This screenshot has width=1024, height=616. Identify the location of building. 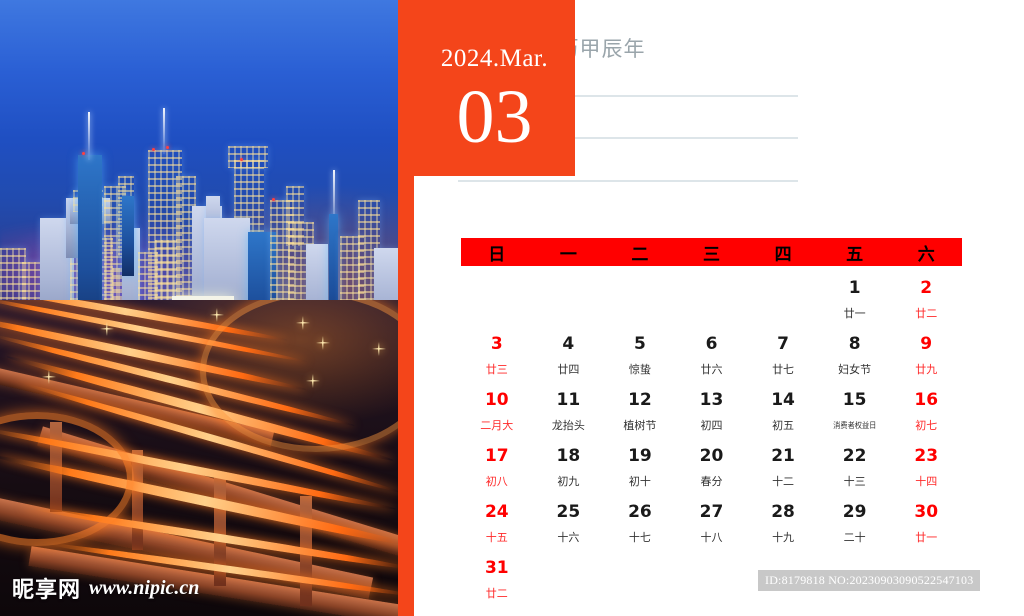
(295, 216).